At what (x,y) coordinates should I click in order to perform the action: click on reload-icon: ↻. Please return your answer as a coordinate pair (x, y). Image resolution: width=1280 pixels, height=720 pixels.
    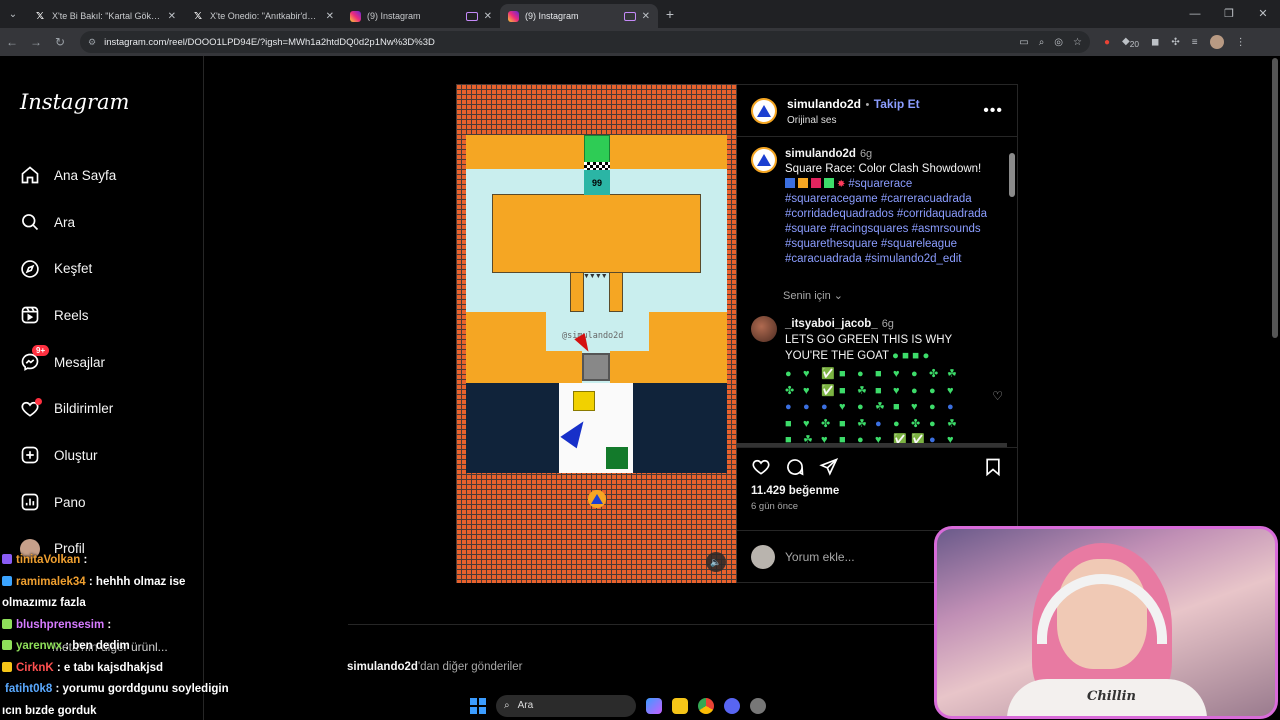
    Looking at the image, I should click on (60, 42).